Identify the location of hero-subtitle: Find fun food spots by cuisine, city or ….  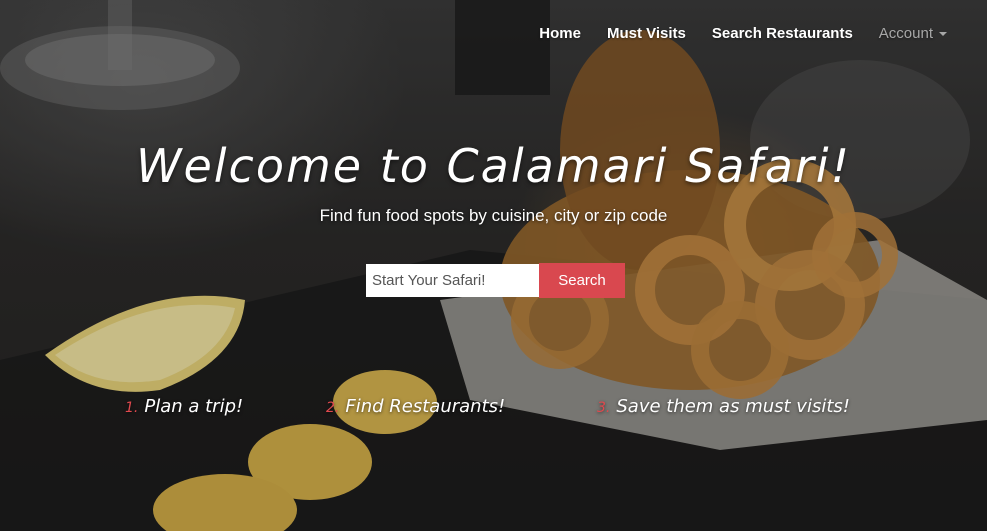
(493, 215).